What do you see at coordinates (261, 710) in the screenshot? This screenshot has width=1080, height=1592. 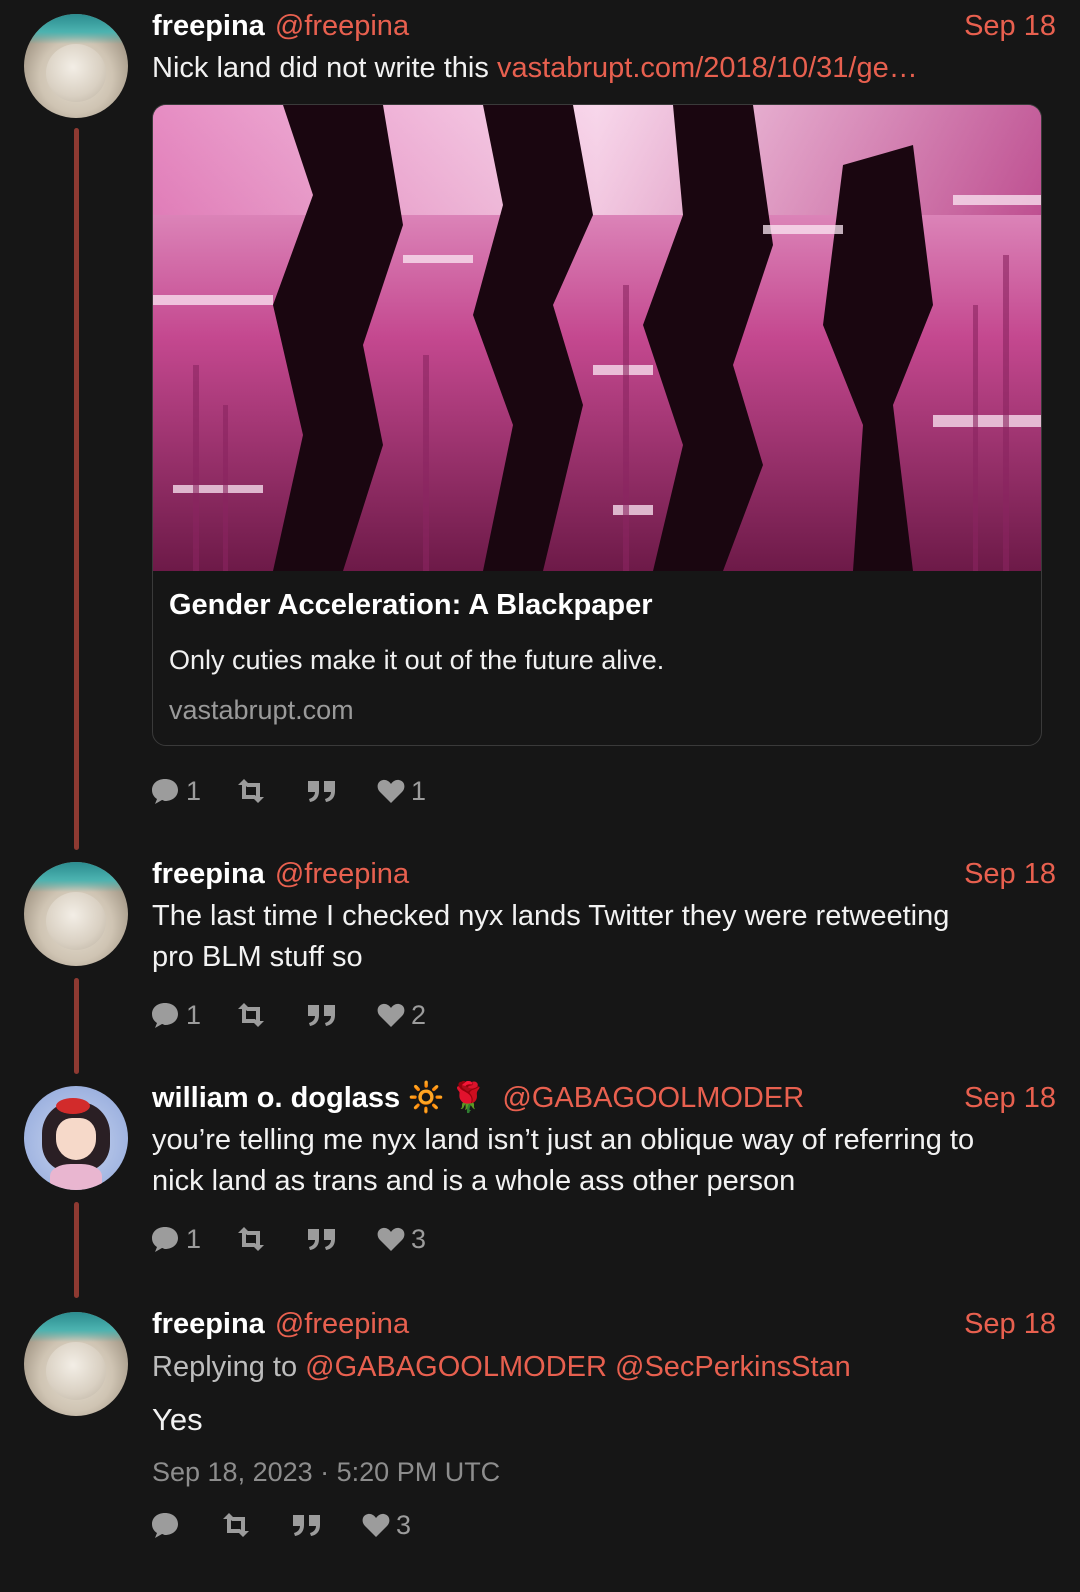 I see `card-domain: vastabrupt.com` at bounding box center [261, 710].